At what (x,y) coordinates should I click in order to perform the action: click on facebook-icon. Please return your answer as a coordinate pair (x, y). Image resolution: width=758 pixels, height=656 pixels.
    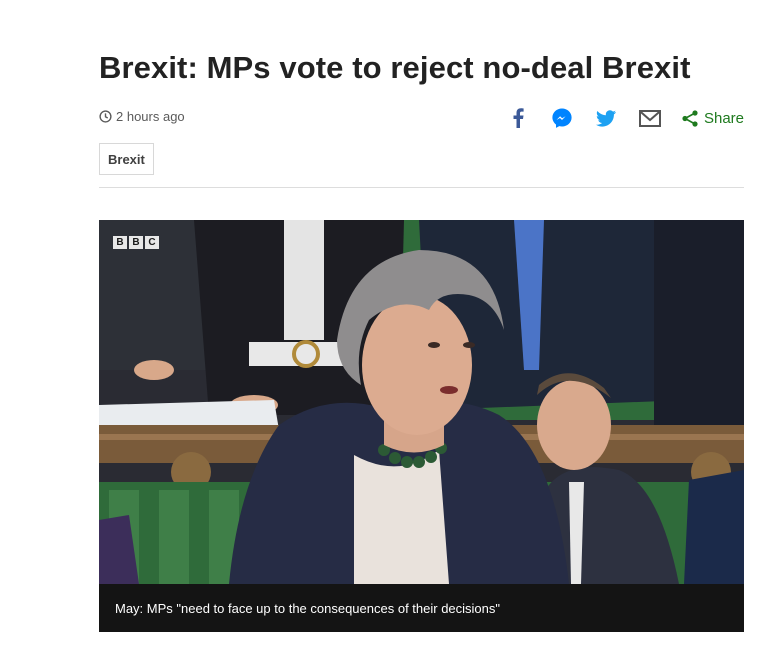
    Looking at the image, I should click on (518, 118).